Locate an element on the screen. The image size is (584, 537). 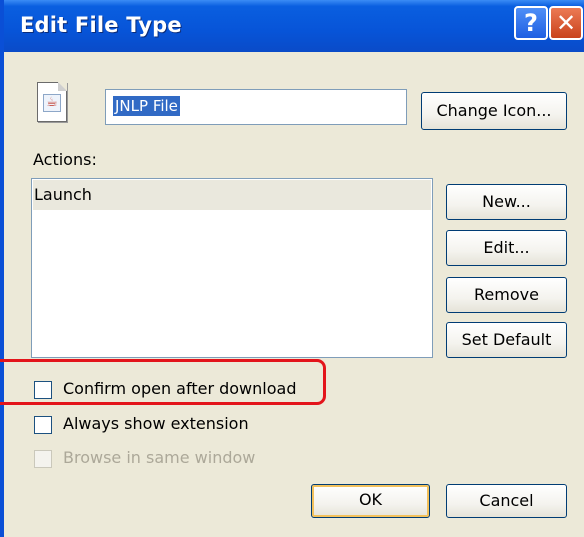
annotation-highlight-box is located at coordinates (163, 382).